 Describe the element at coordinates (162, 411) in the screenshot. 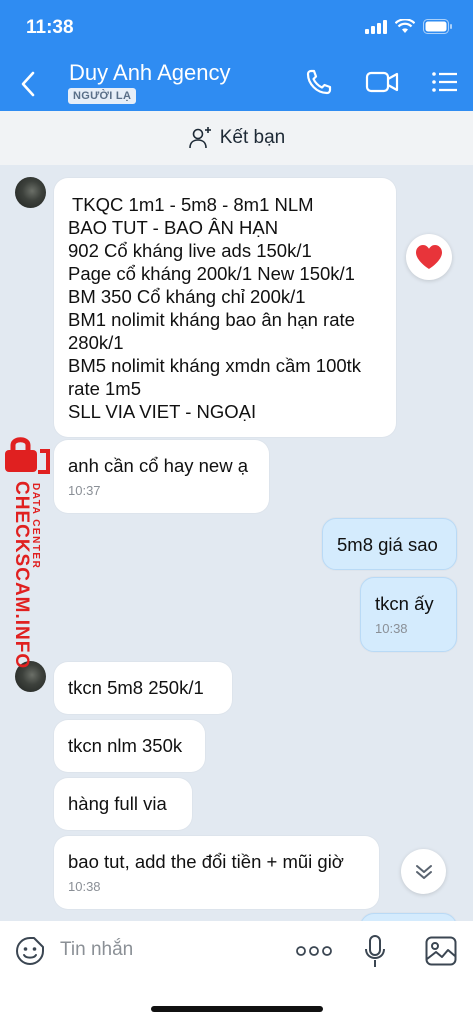

I see `message-line: SLL VIA VIET - NGOẠI` at that location.